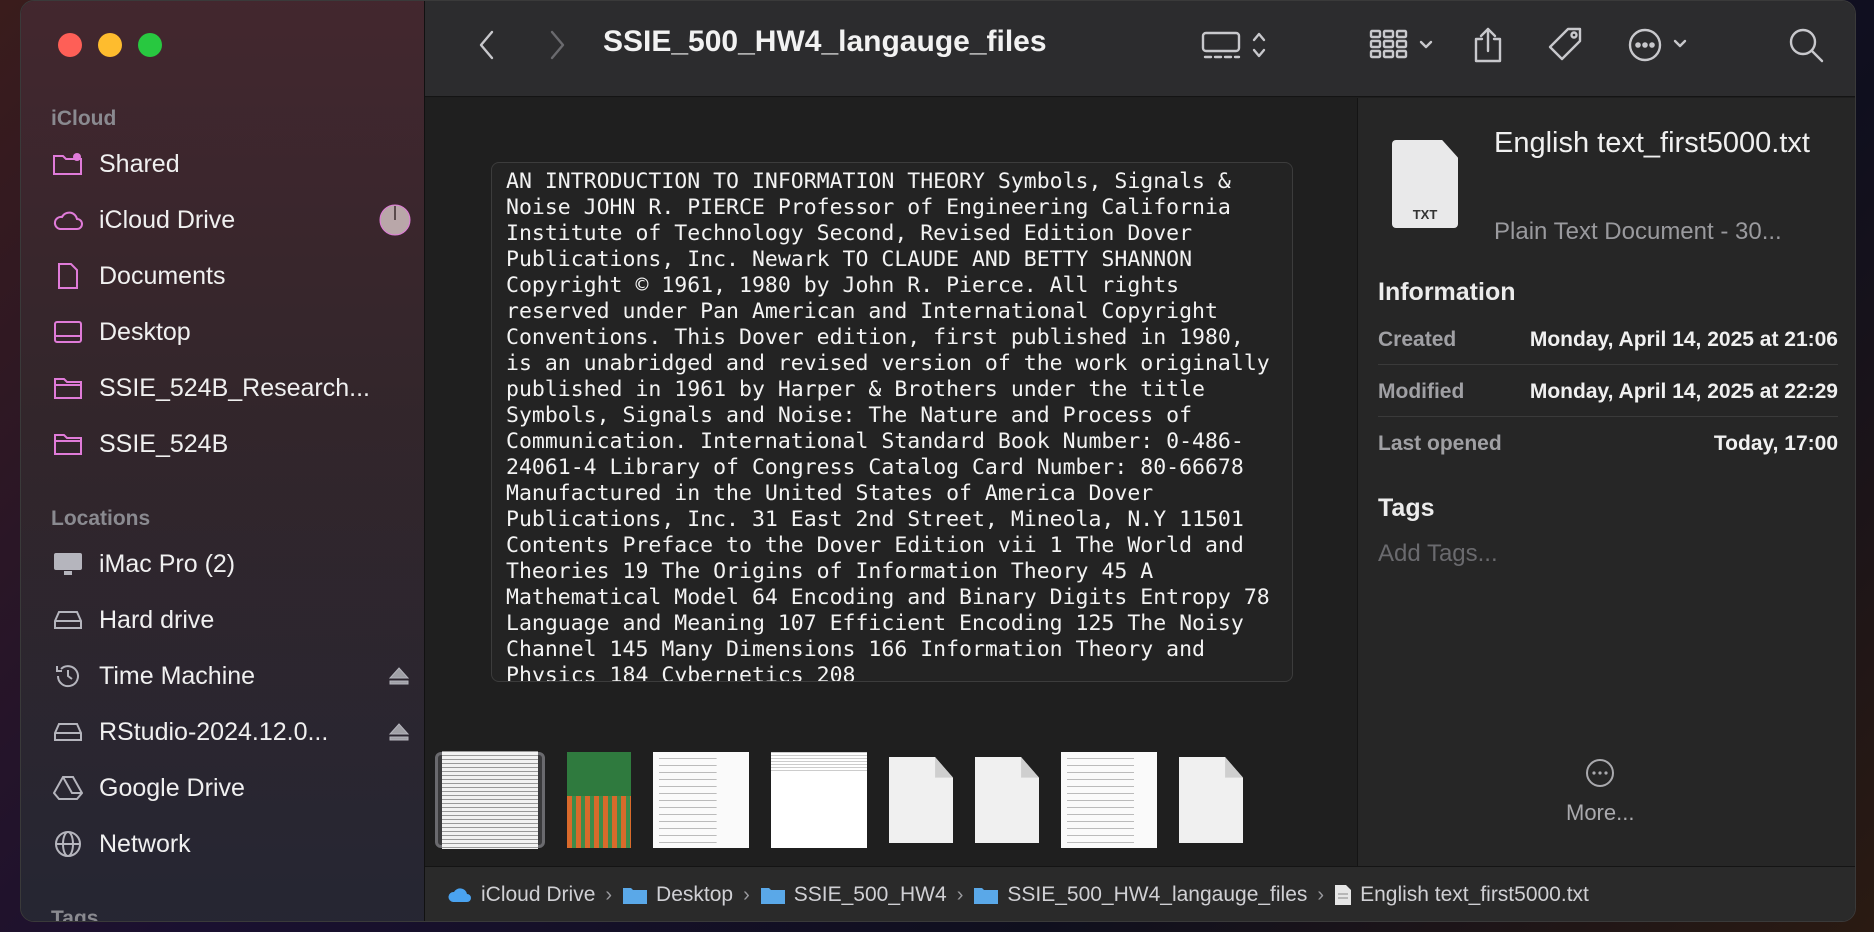 This screenshot has height=932, width=1874. I want to click on sidebar-item-ssie-524b: SSIE_524B, so click(231, 444).